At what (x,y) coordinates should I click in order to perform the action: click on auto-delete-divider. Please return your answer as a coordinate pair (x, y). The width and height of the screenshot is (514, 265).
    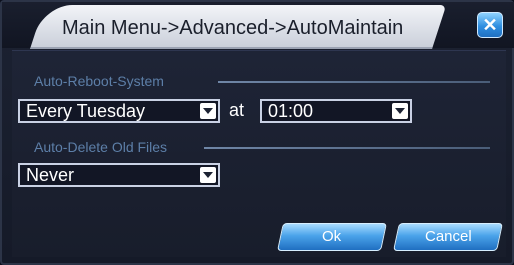
    Looking at the image, I should click on (347, 148).